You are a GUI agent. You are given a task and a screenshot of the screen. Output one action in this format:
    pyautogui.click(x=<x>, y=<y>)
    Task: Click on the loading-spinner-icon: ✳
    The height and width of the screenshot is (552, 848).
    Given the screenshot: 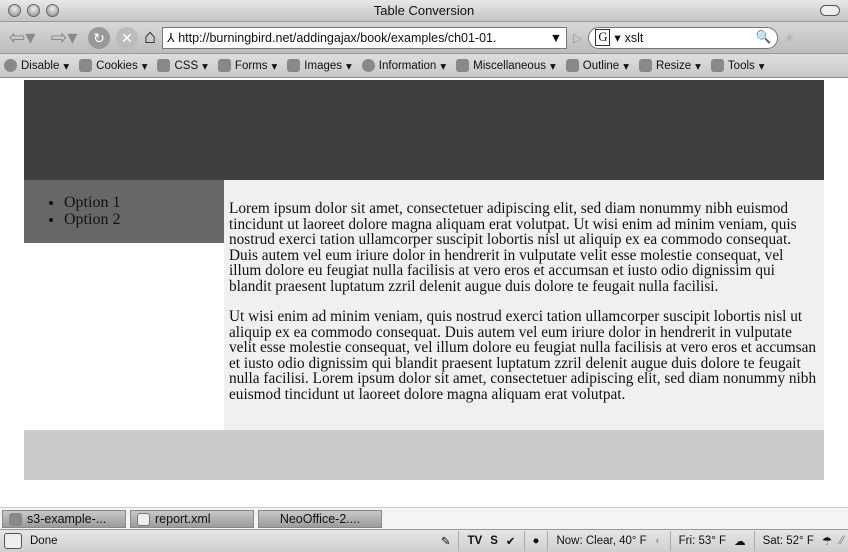 What is the action you would take?
    pyautogui.click(x=789, y=37)
    